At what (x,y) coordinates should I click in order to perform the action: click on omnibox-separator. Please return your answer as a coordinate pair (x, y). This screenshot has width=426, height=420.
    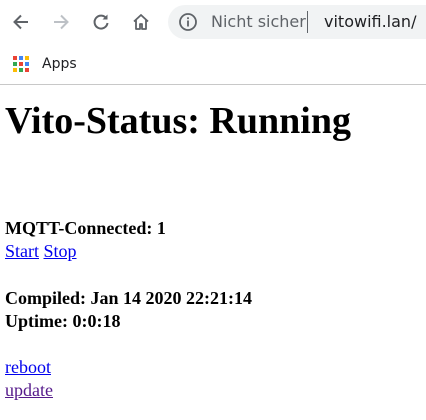
    Looking at the image, I should click on (307, 22).